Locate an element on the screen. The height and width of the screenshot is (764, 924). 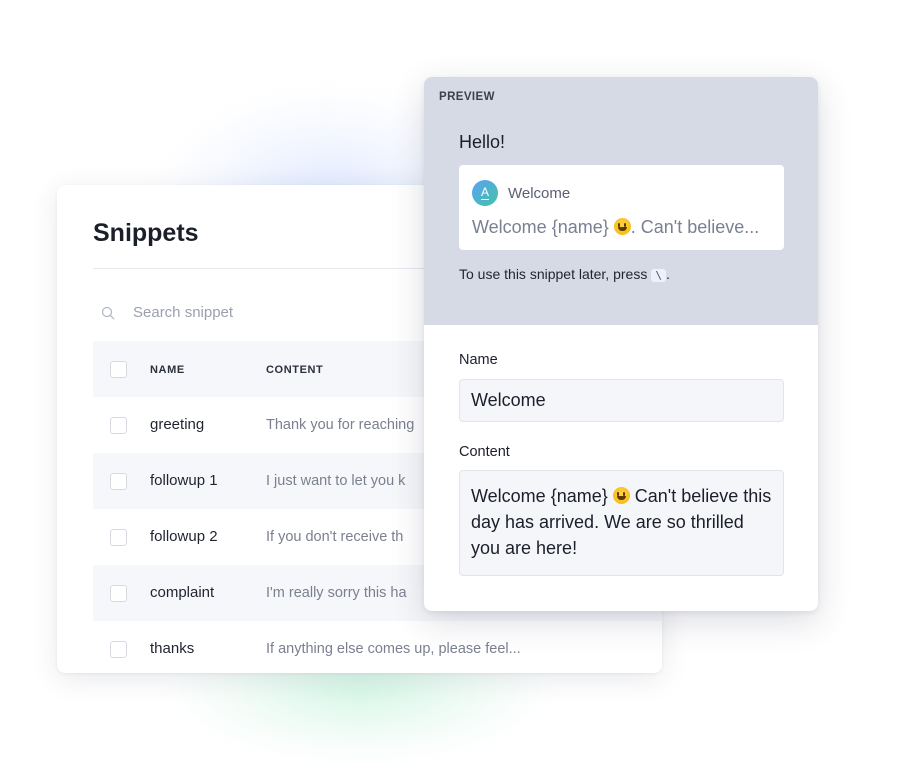
search-icon is located at coordinates (108, 312).